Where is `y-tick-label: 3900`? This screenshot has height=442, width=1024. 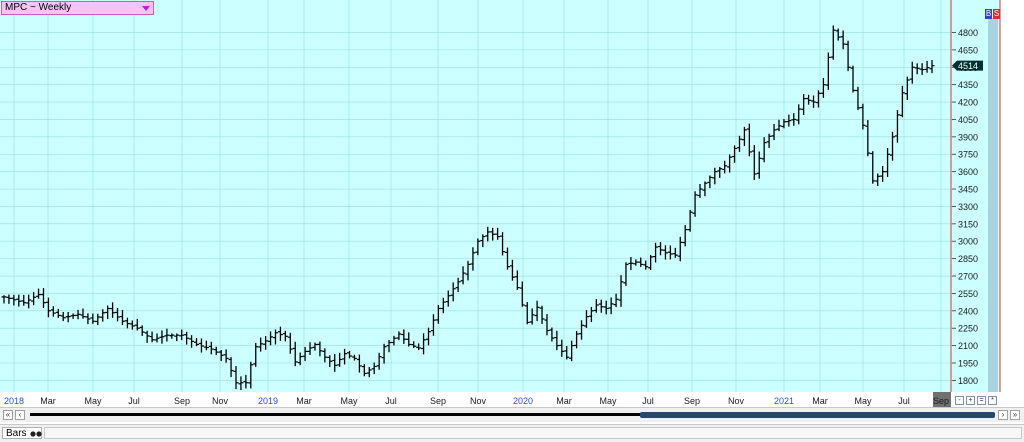 y-tick-label: 3900 is located at coordinates (968, 137).